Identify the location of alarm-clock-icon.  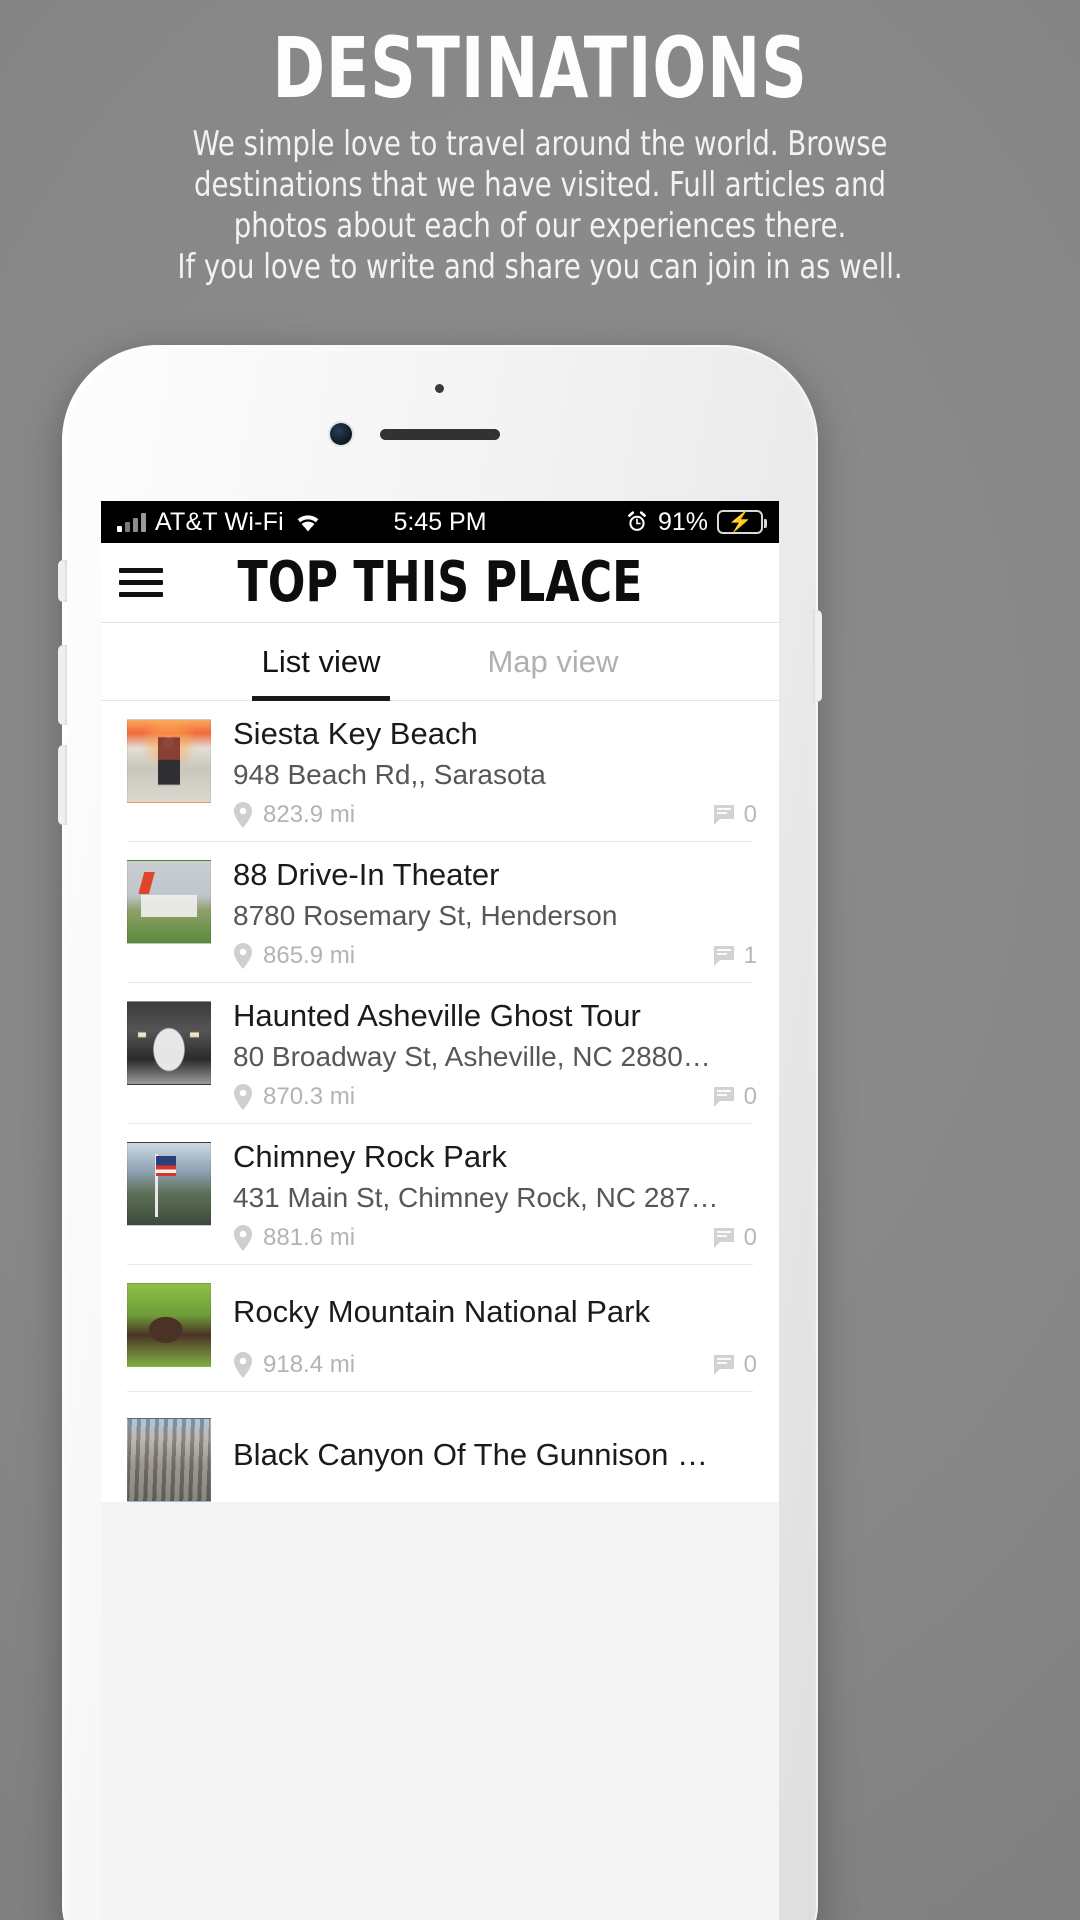
(637, 522).